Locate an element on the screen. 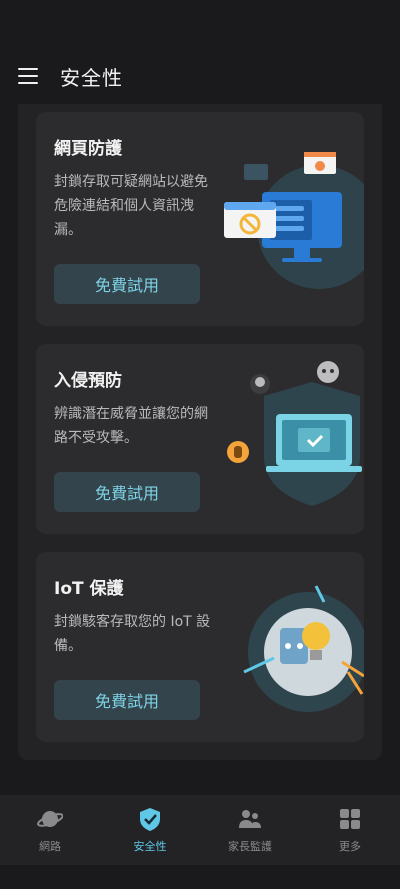 This screenshot has width=400, height=889. card-description: 封鎖駭客存取您的 IoT 設備。 is located at coordinates (132, 634).